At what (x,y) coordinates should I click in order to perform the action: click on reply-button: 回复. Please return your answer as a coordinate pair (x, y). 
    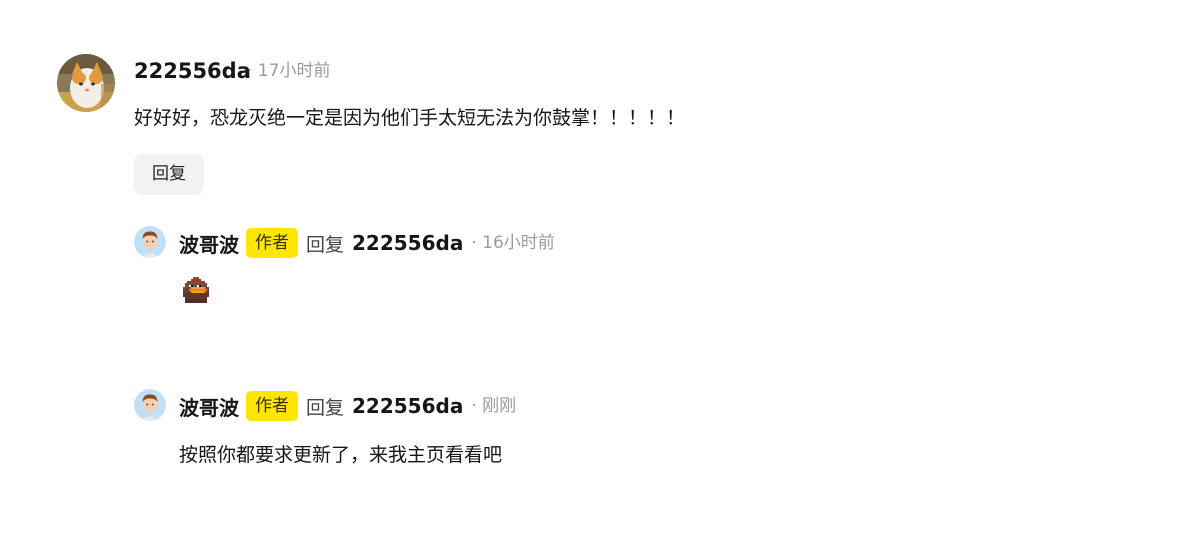
    Looking at the image, I should click on (169, 174).